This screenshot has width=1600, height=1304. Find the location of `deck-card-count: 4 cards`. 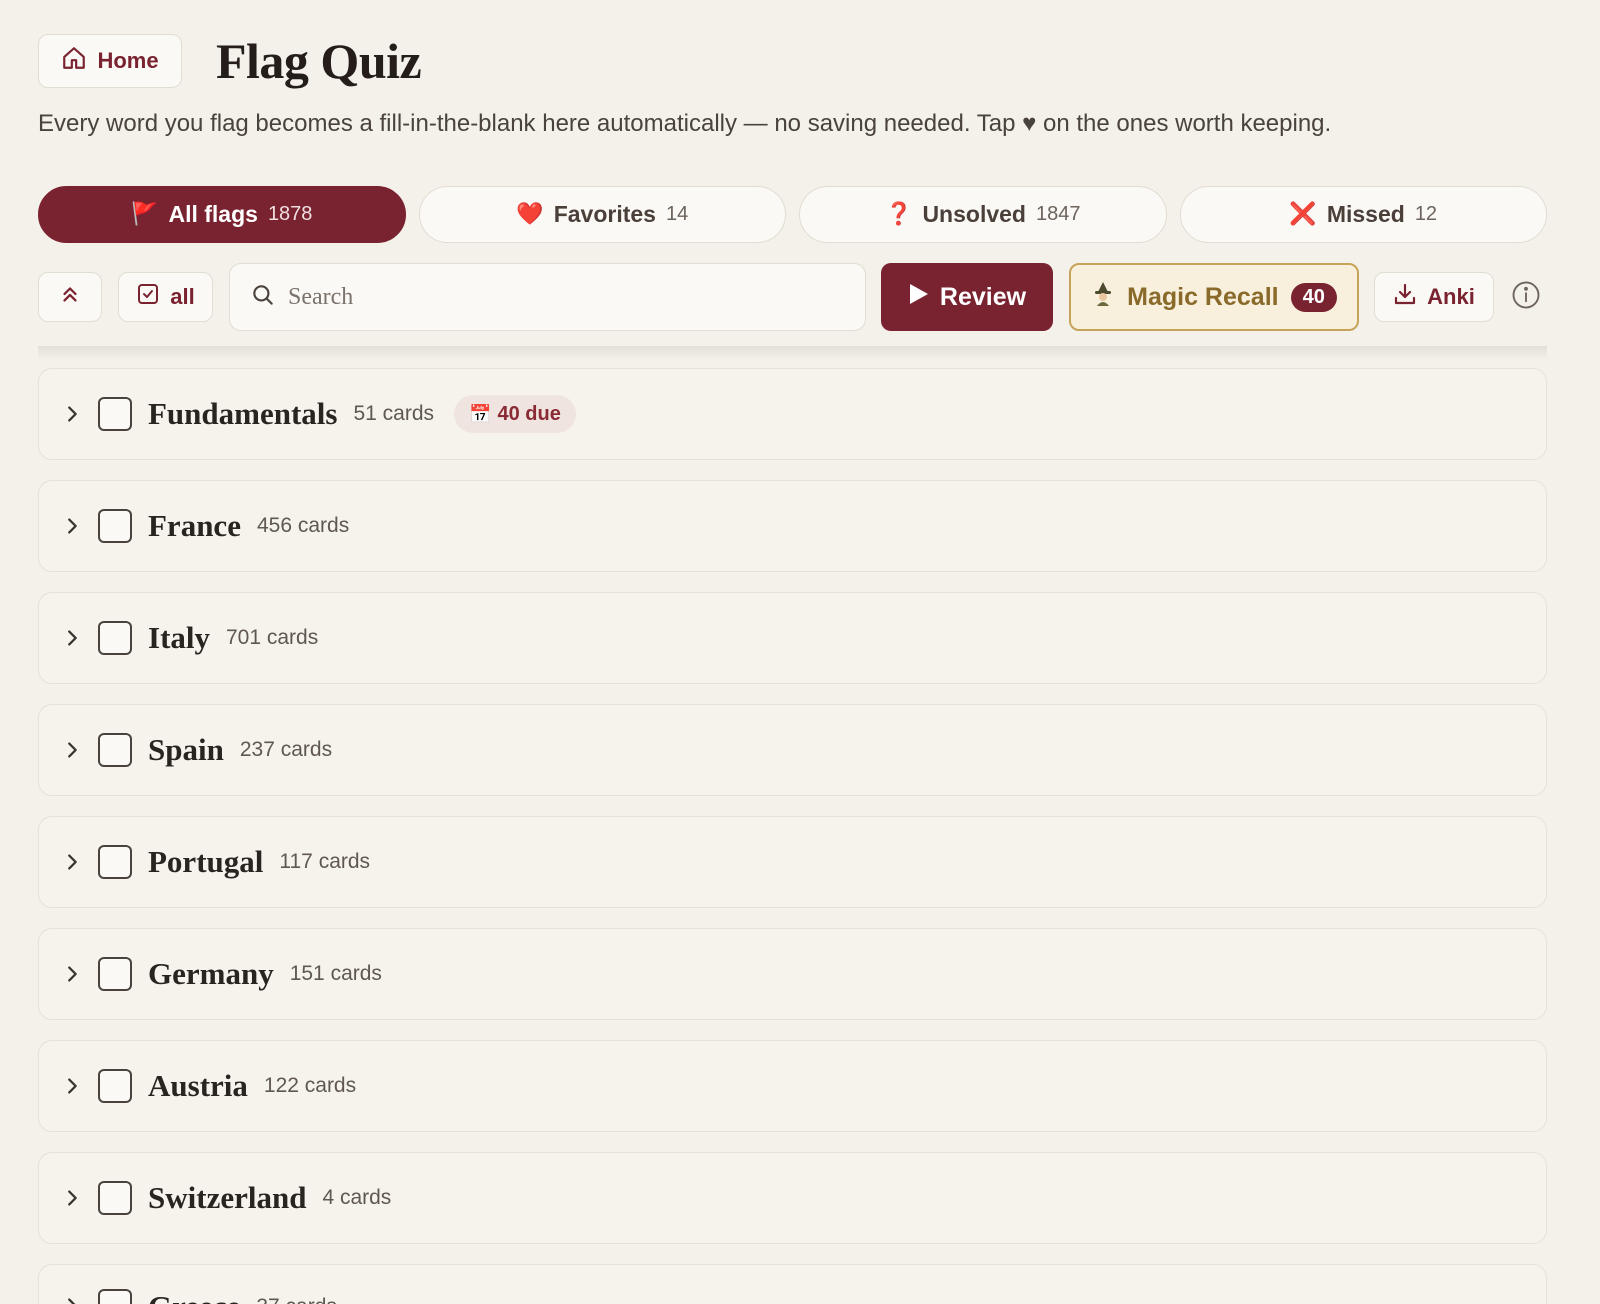

deck-card-count: 4 cards is located at coordinates (357, 1197).